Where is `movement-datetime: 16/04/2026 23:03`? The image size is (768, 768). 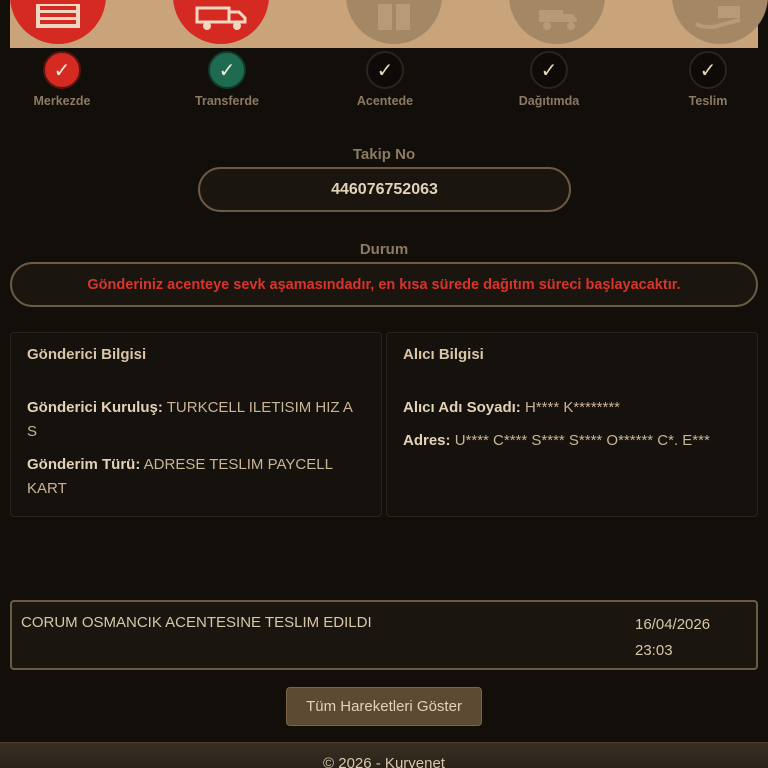 movement-datetime: 16/04/2026 23:03 is located at coordinates (672, 638).